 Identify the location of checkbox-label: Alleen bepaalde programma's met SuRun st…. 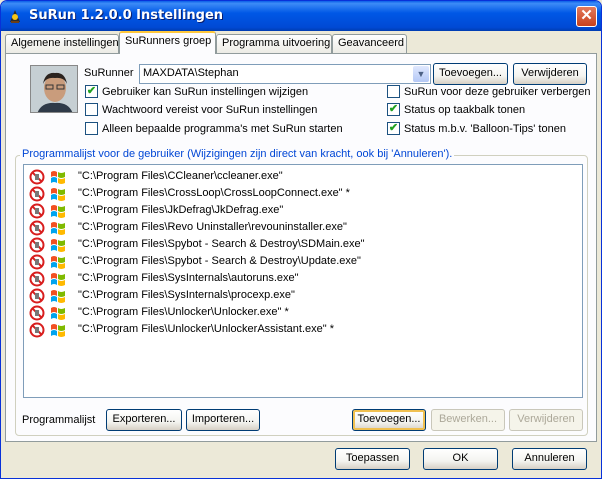
(222, 129).